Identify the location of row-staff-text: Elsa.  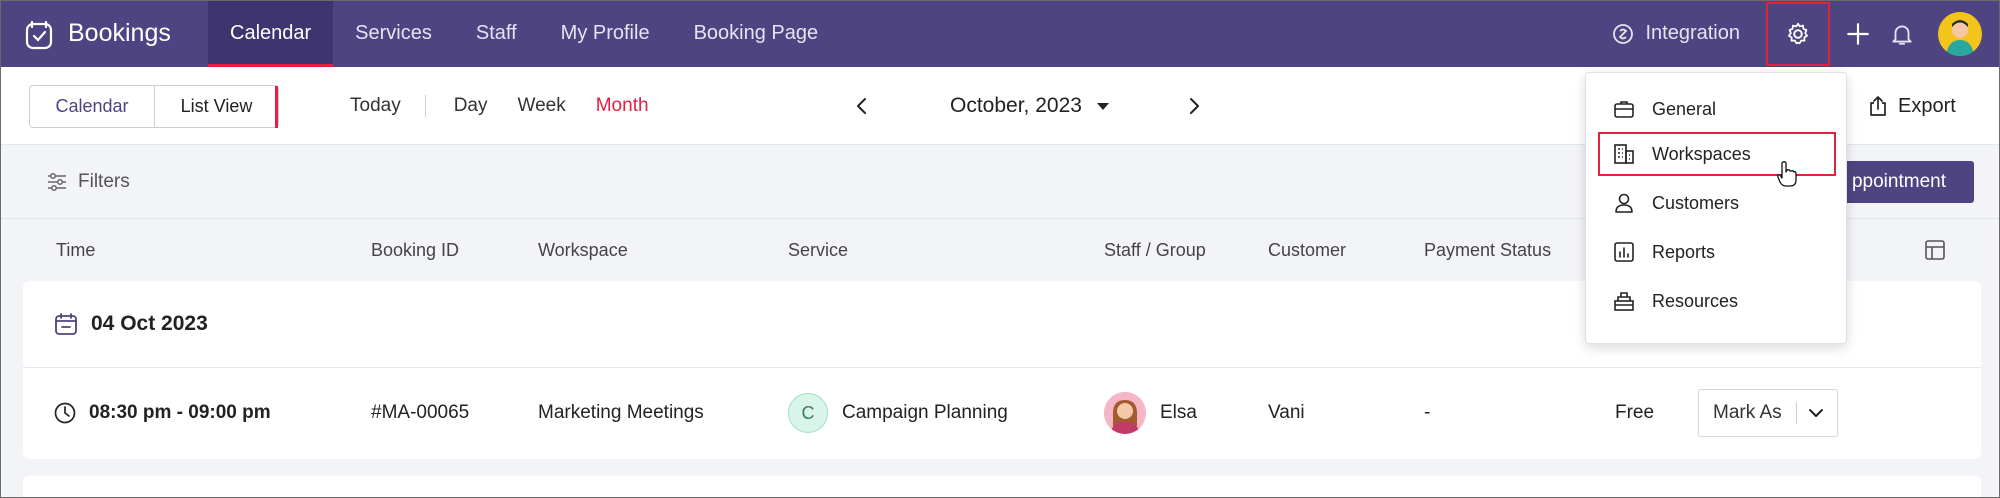
(1178, 412).